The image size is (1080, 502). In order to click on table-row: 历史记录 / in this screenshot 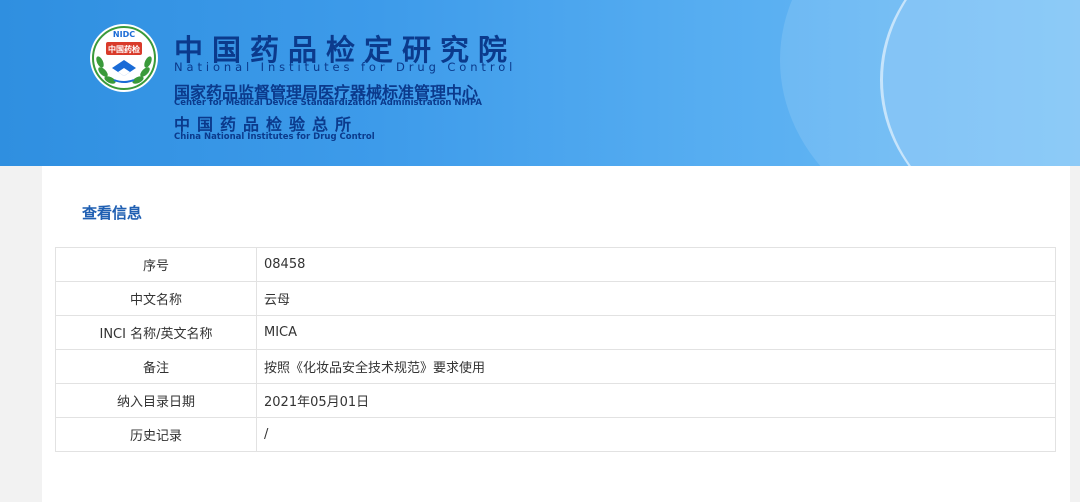, I will do `click(555, 434)`.